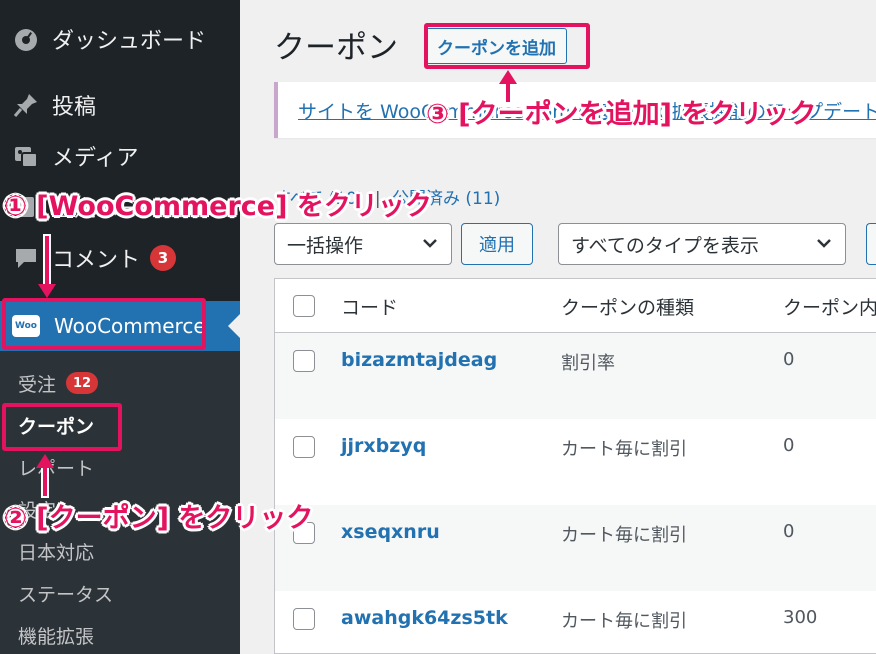 The image size is (876, 654). I want to click on filter-button, so click(871, 244).